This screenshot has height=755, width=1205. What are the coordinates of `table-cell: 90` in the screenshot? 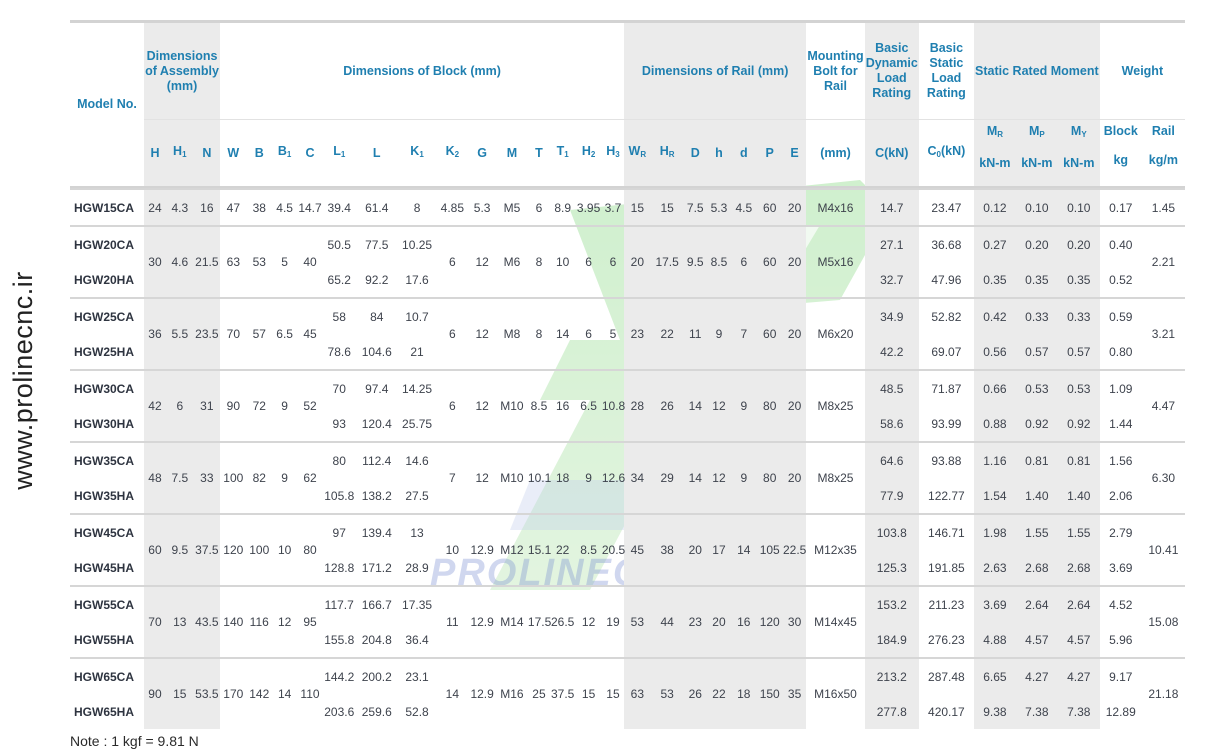 It's located at (233, 405).